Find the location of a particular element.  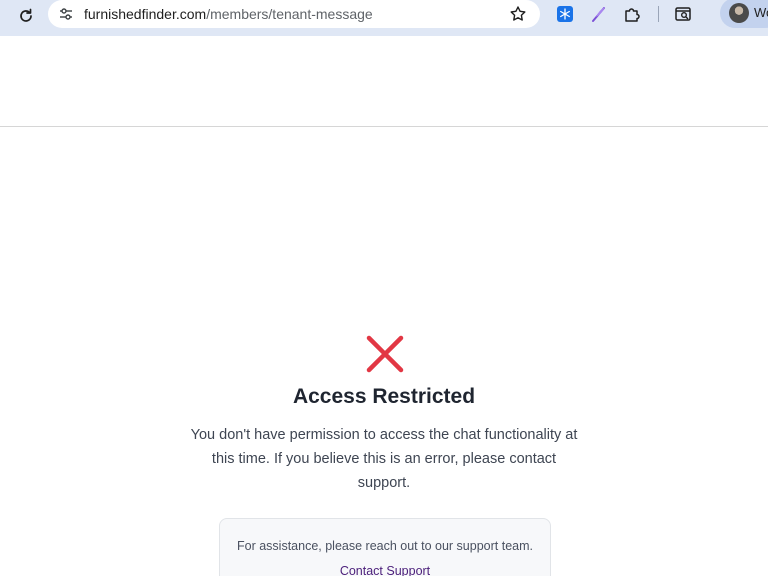

toolbar-separator is located at coordinates (658, 14).